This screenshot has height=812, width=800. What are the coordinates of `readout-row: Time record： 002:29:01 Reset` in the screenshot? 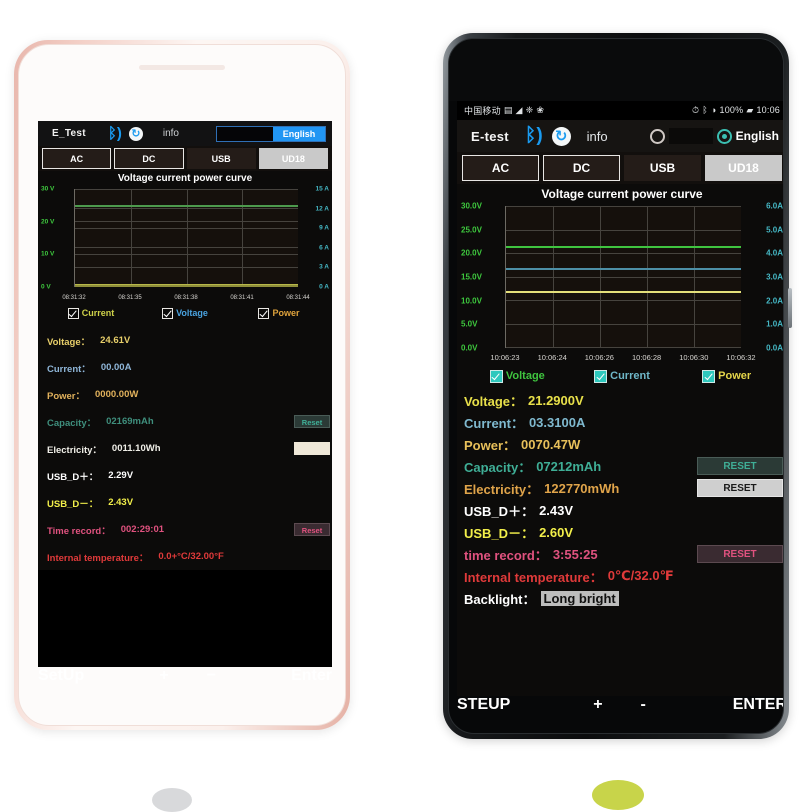 It's located at (185, 529).